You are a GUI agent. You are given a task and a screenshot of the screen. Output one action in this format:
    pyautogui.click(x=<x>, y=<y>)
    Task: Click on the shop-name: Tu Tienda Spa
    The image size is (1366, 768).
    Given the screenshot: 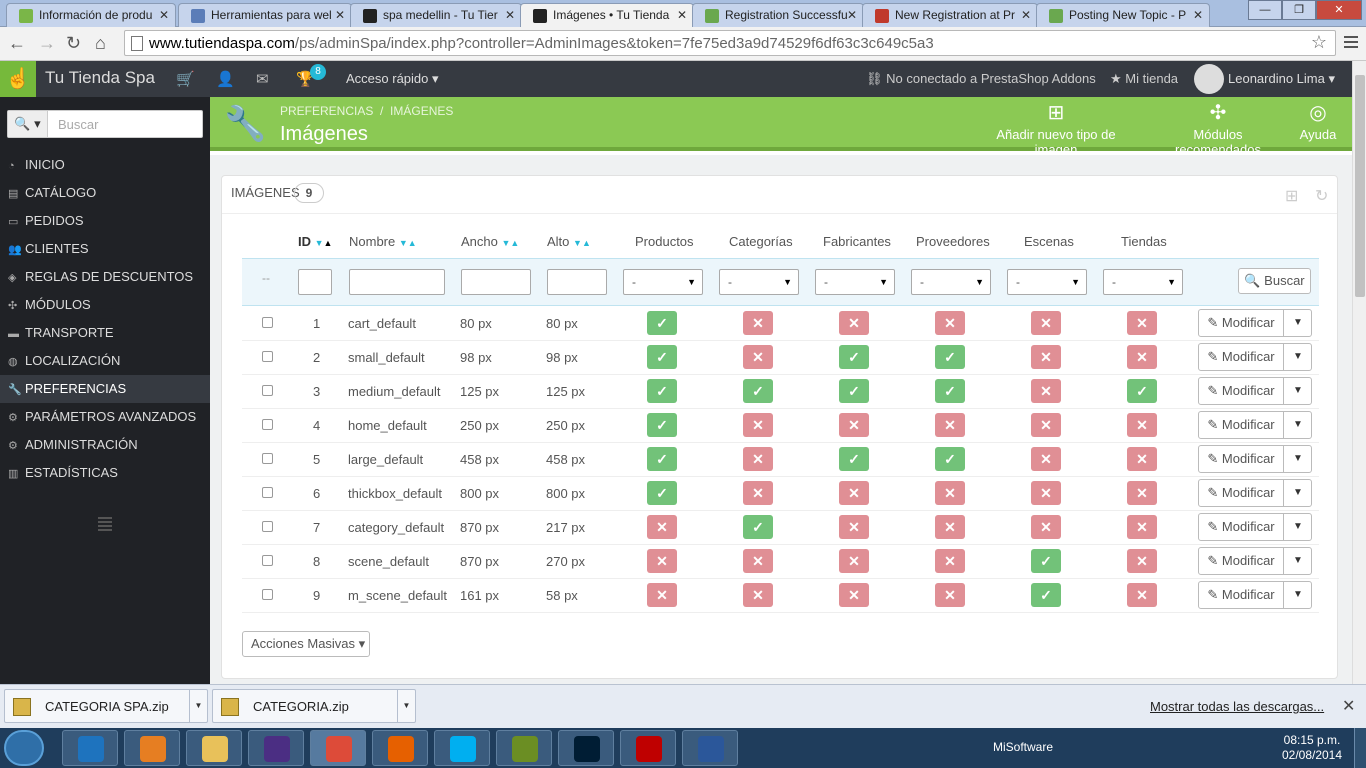 What is the action you would take?
    pyautogui.click(x=100, y=78)
    